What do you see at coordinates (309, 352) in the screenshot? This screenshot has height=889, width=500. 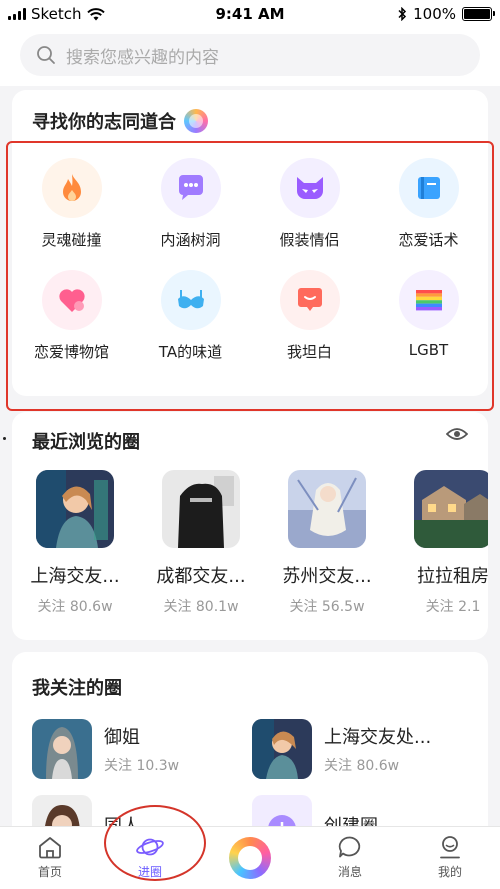 I see `category-label: 我坦白` at bounding box center [309, 352].